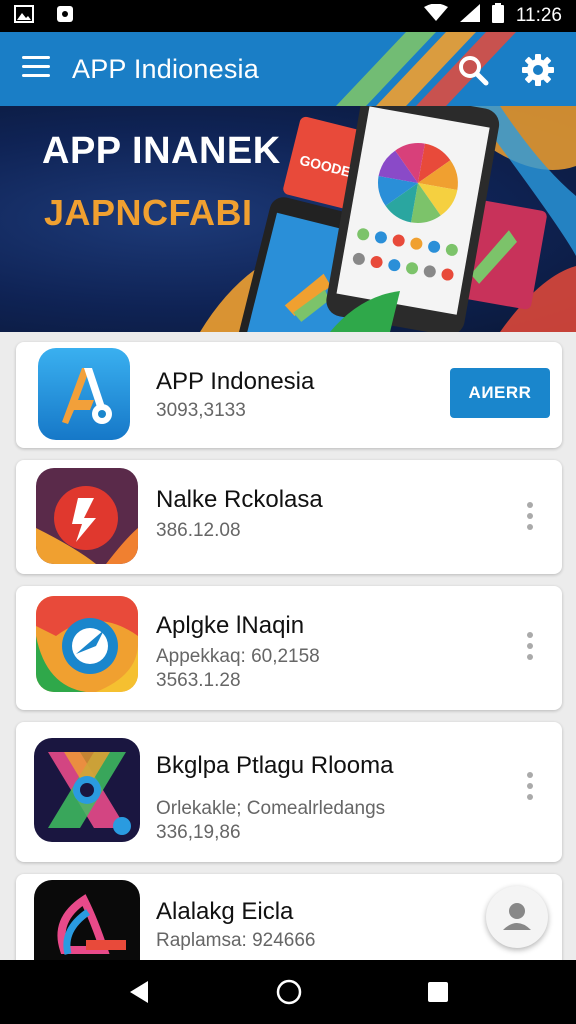 This screenshot has width=576, height=1024. I want to click on install-button: AИERR, so click(500, 393).